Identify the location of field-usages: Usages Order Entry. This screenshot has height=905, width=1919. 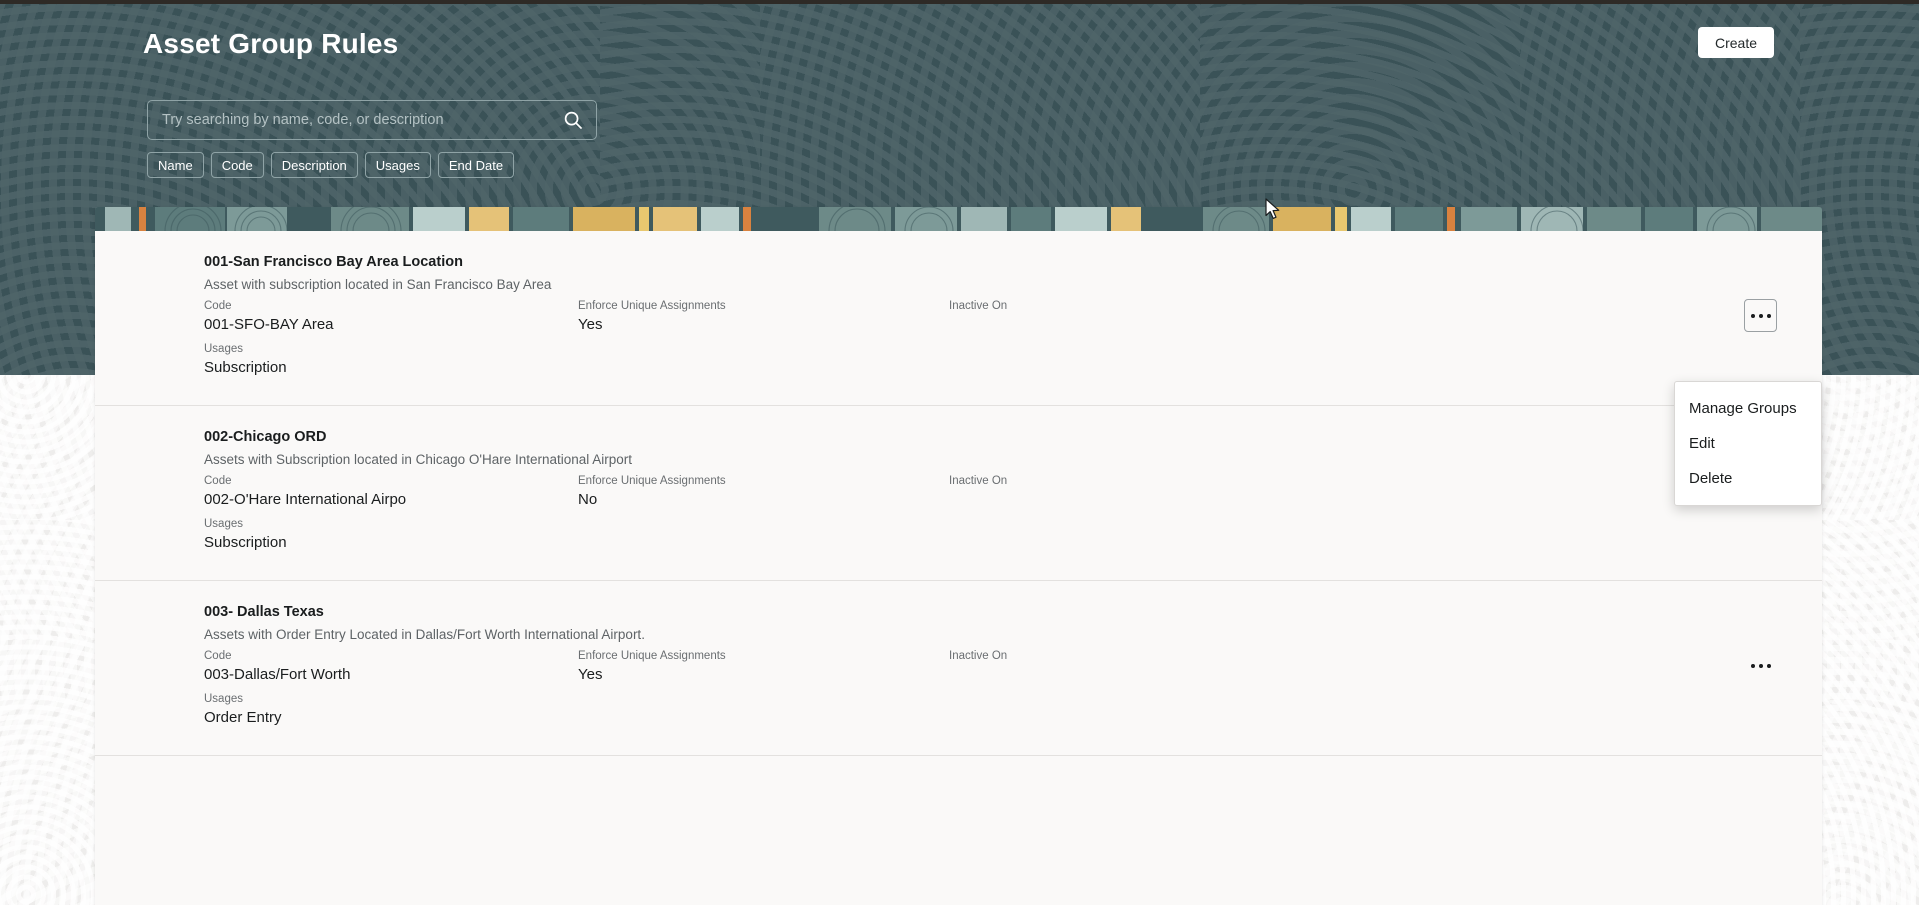
(243, 710).